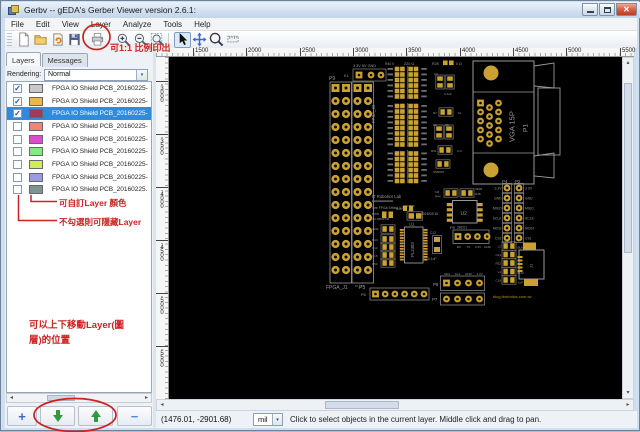 The height and width of the screenshot is (432, 640). Describe the element at coordinates (399, 209) in the screenshot. I see `ref-label: R49` at that location.